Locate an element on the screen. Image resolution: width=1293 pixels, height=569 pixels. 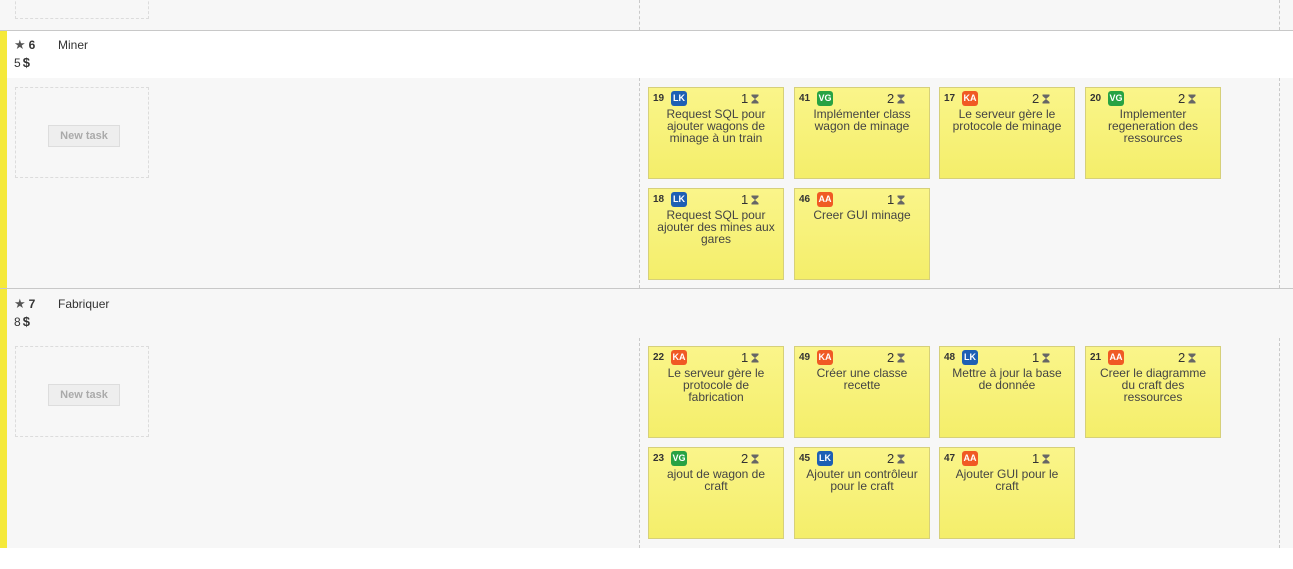
task-id: 47 is located at coordinates (950, 458).